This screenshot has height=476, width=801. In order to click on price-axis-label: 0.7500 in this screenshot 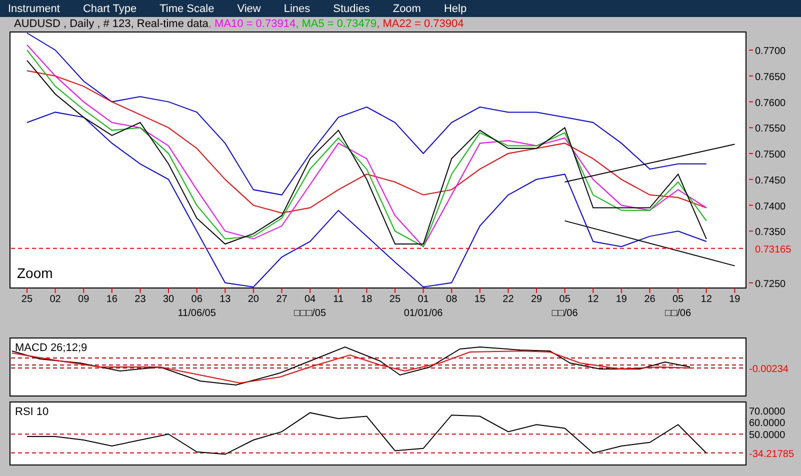, I will do `click(770, 155)`.